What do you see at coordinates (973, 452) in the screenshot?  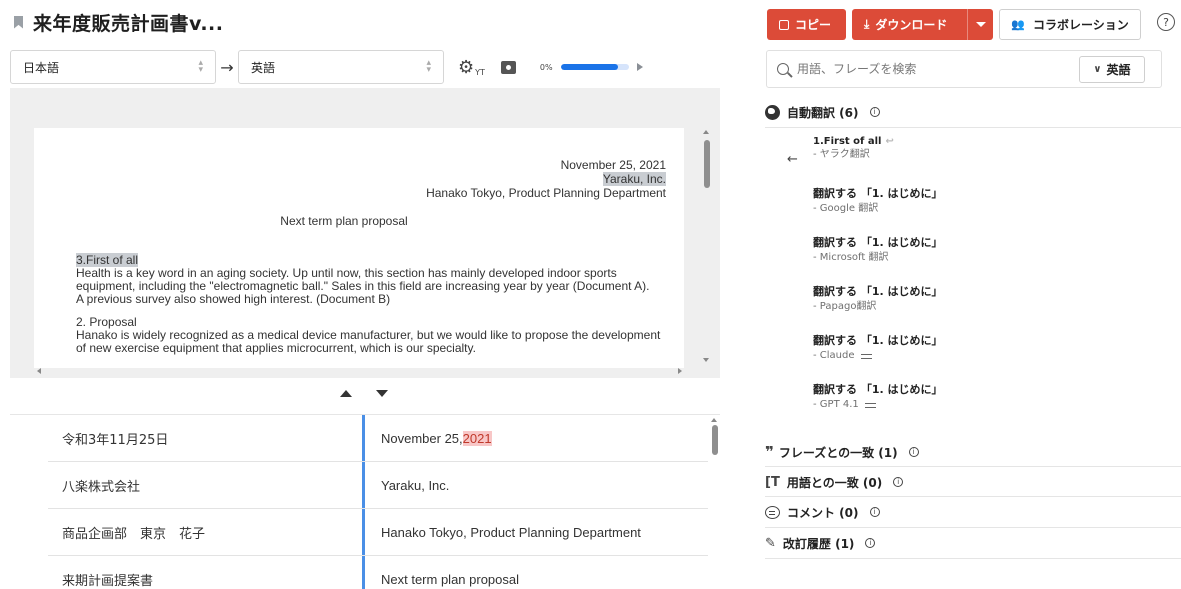 I see `phrase-match-header: ❞ フレーズとの一致 (1) i` at bounding box center [973, 452].